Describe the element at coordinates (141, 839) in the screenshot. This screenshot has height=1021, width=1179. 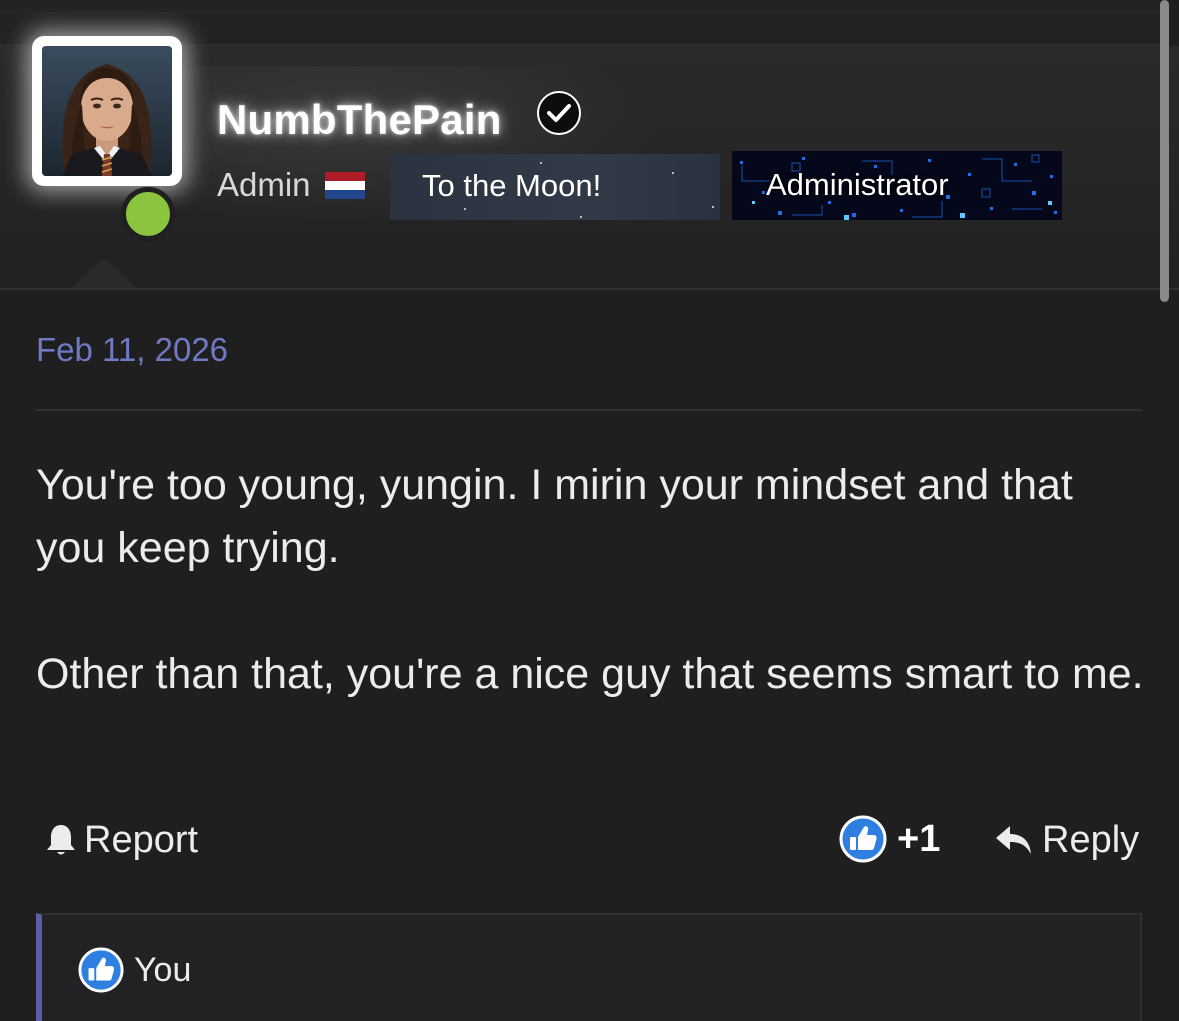
I see `report-label: Report` at that location.